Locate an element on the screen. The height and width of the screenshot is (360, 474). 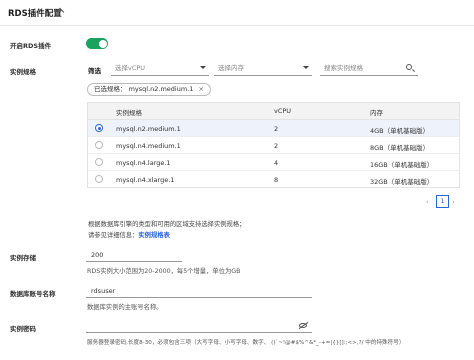
password-label: 实例密码 is located at coordinates (23, 329).